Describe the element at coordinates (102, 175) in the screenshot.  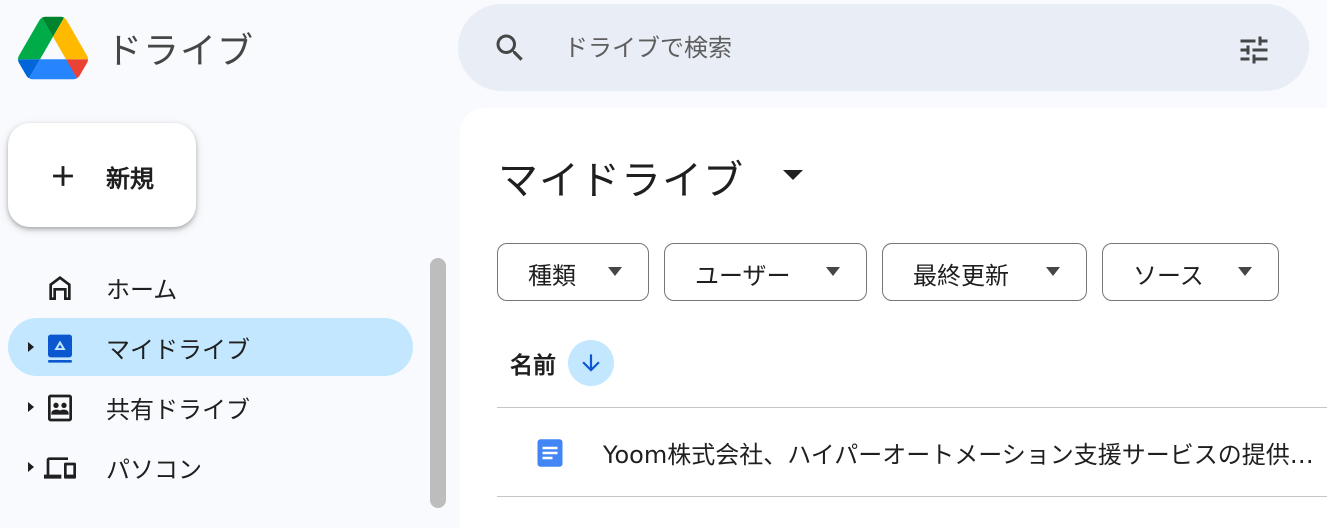
I see `new-button: 新規` at that location.